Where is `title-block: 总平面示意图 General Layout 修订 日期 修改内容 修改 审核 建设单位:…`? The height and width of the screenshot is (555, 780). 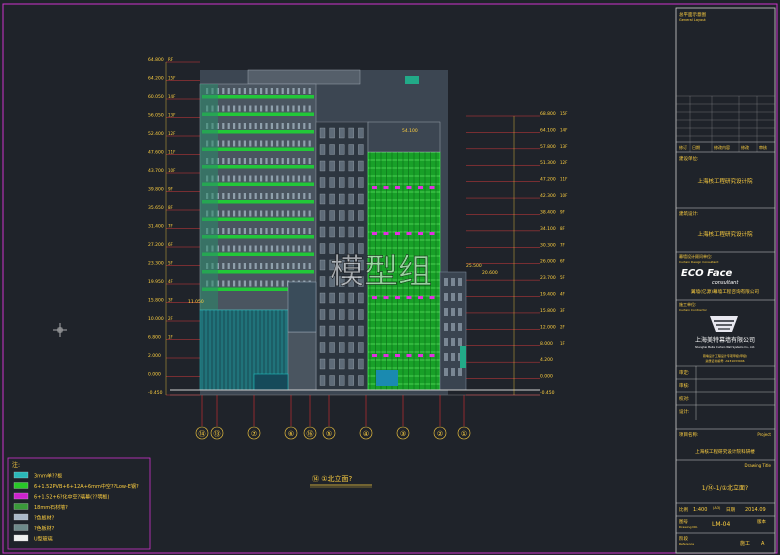
title-block: 总平面示意图 General Layout 修订 日期 修改内容 修改 审核 建设单位:… is located at coordinates (725, 280).